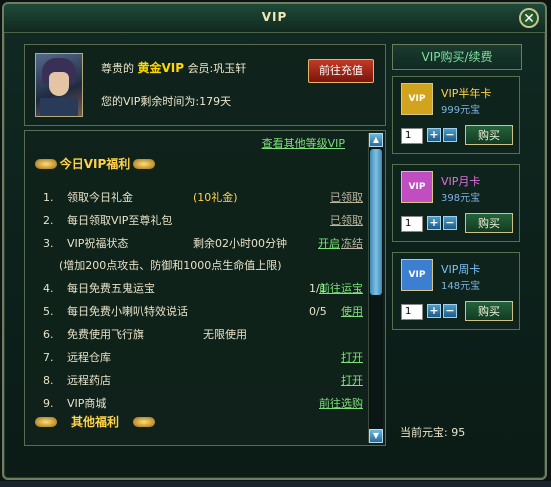  What do you see at coordinates (529, 18) in the screenshot?
I see `close-button: ✕` at bounding box center [529, 18].